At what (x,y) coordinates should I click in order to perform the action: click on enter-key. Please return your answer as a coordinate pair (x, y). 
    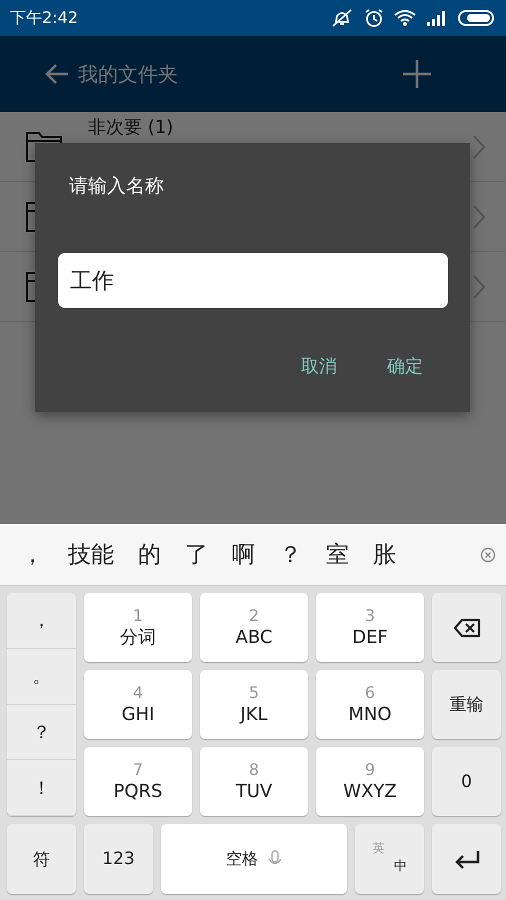
    Looking at the image, I should click on (466, 859).